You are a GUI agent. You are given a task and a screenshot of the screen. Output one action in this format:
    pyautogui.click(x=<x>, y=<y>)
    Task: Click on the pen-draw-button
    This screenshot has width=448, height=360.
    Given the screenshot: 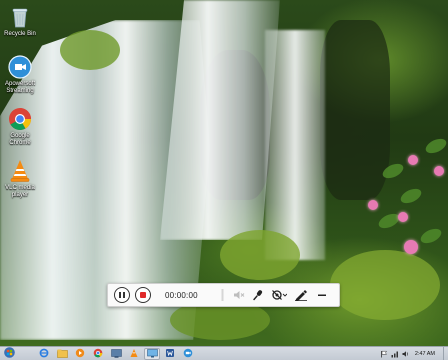 What is the action you would take?
    pyautogui.click(x=301, y=295)
    